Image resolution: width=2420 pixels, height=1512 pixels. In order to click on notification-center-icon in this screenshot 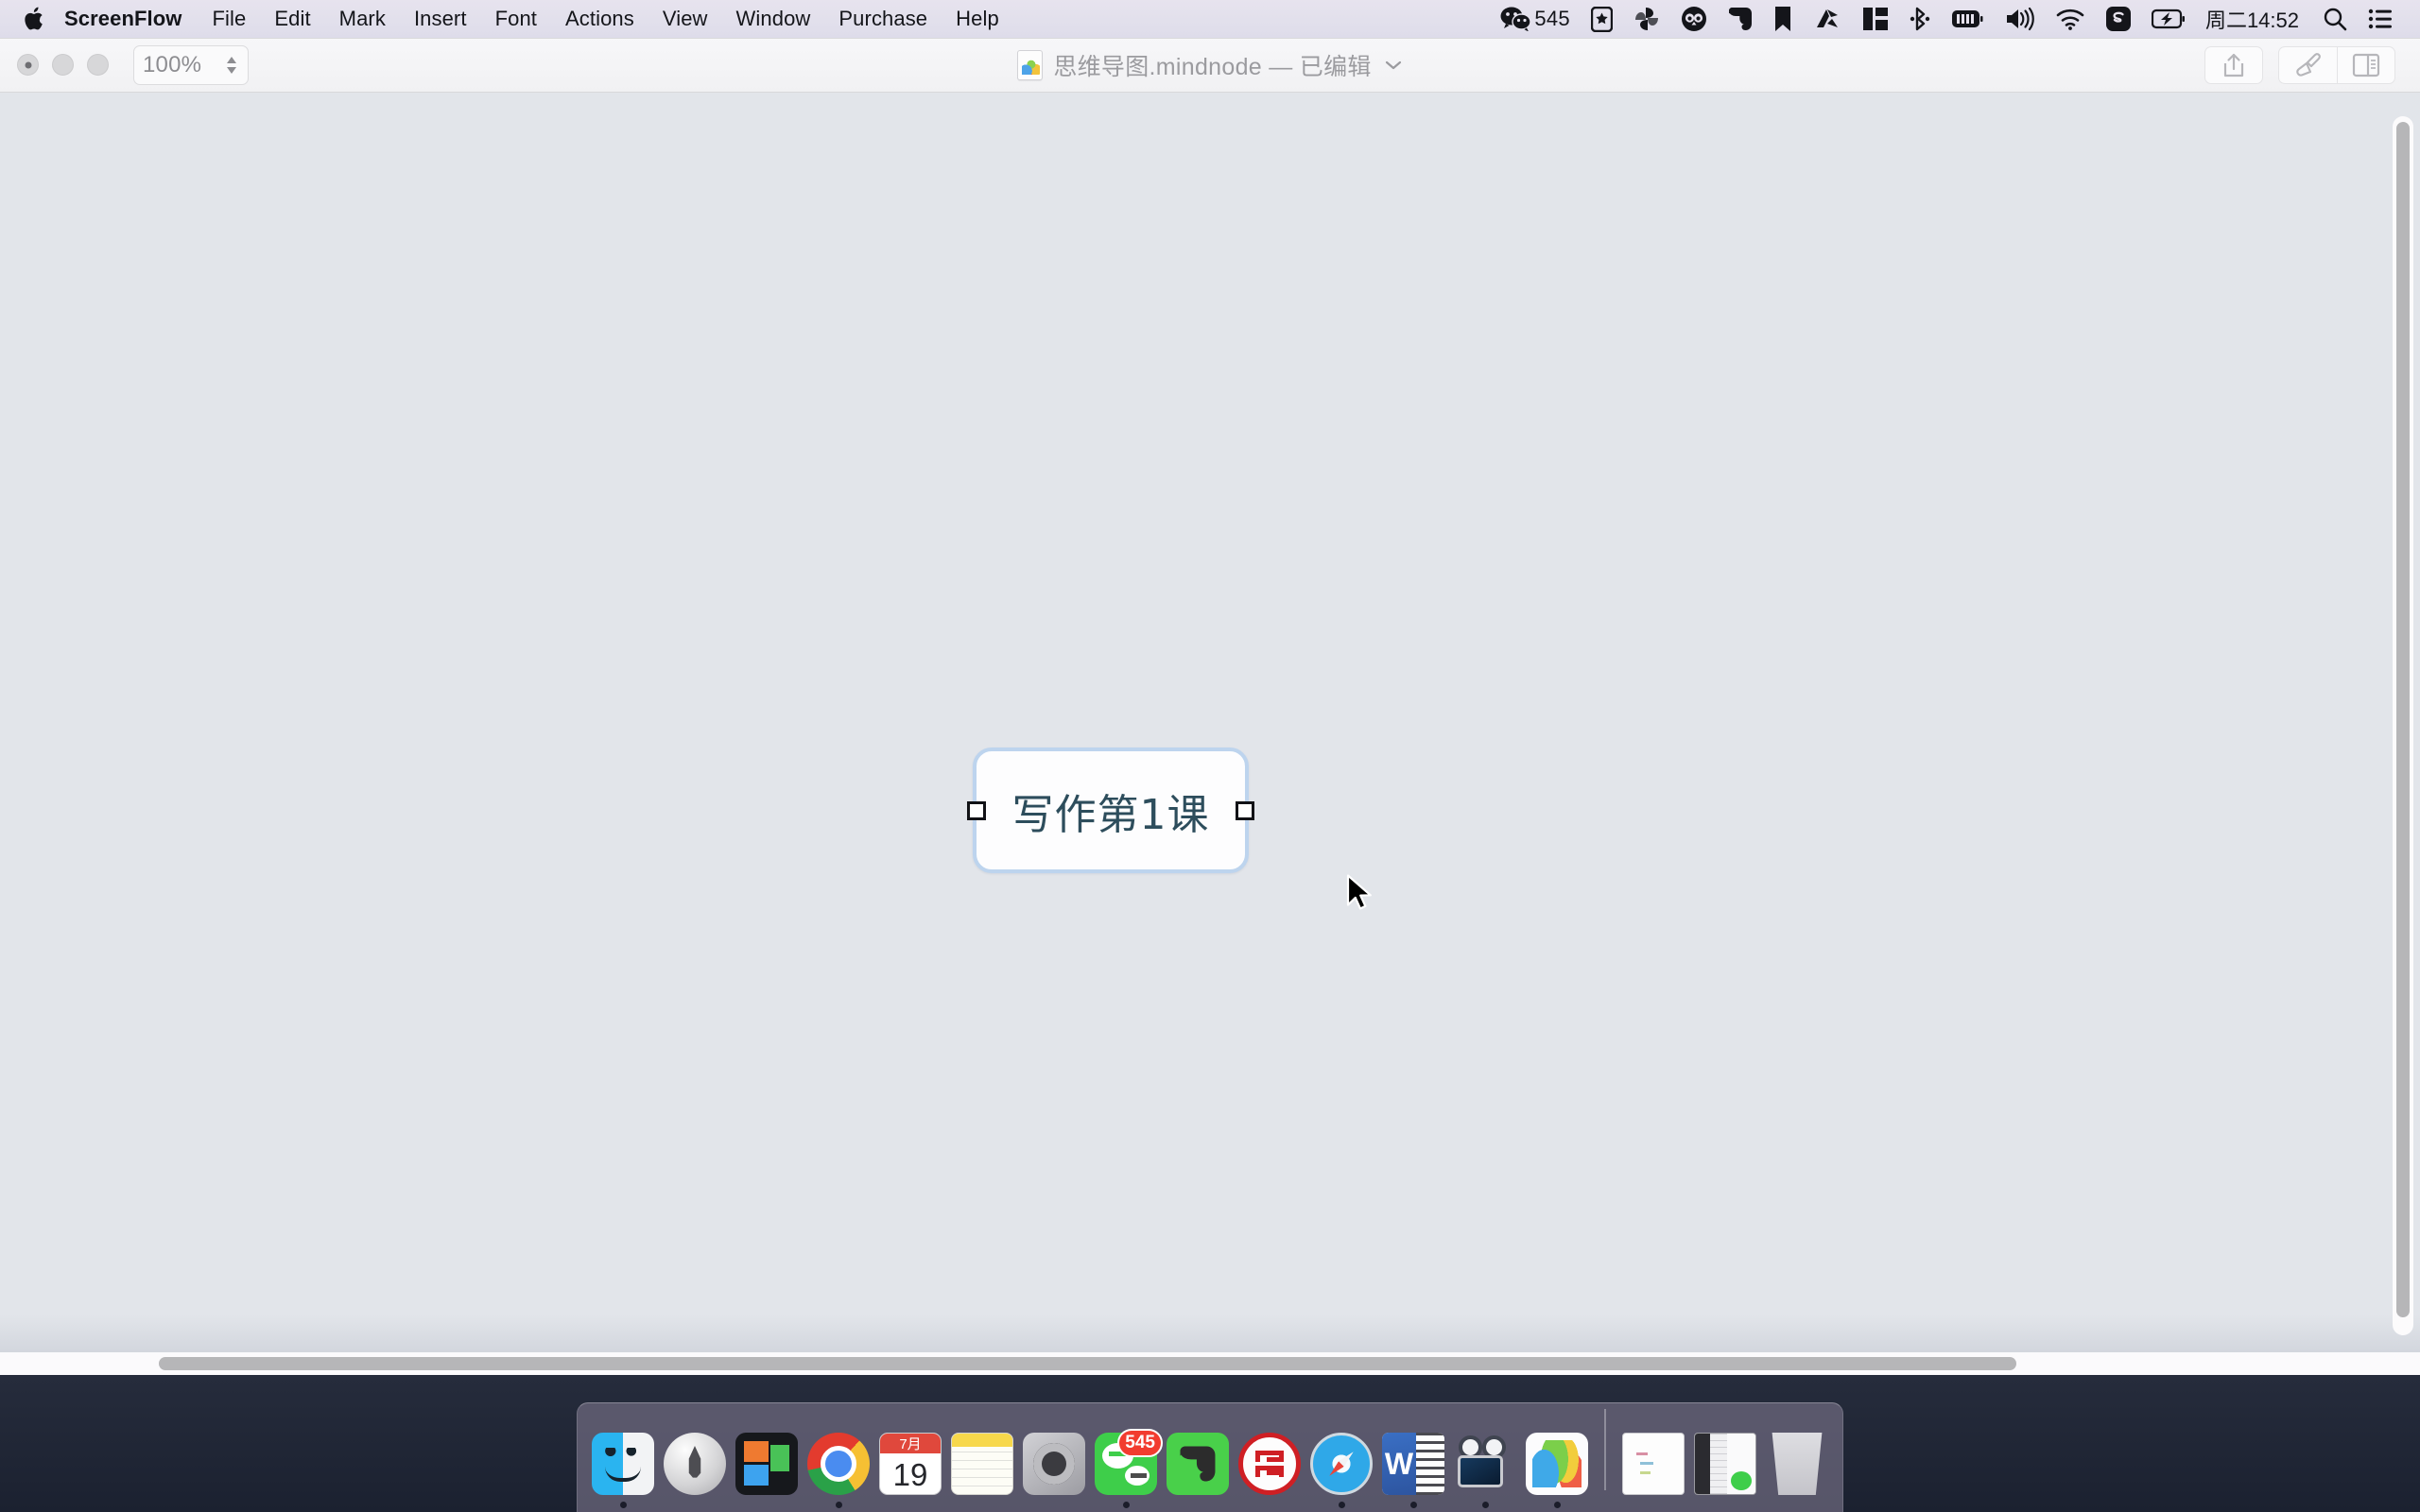, I will do `click(2380, 19)`.